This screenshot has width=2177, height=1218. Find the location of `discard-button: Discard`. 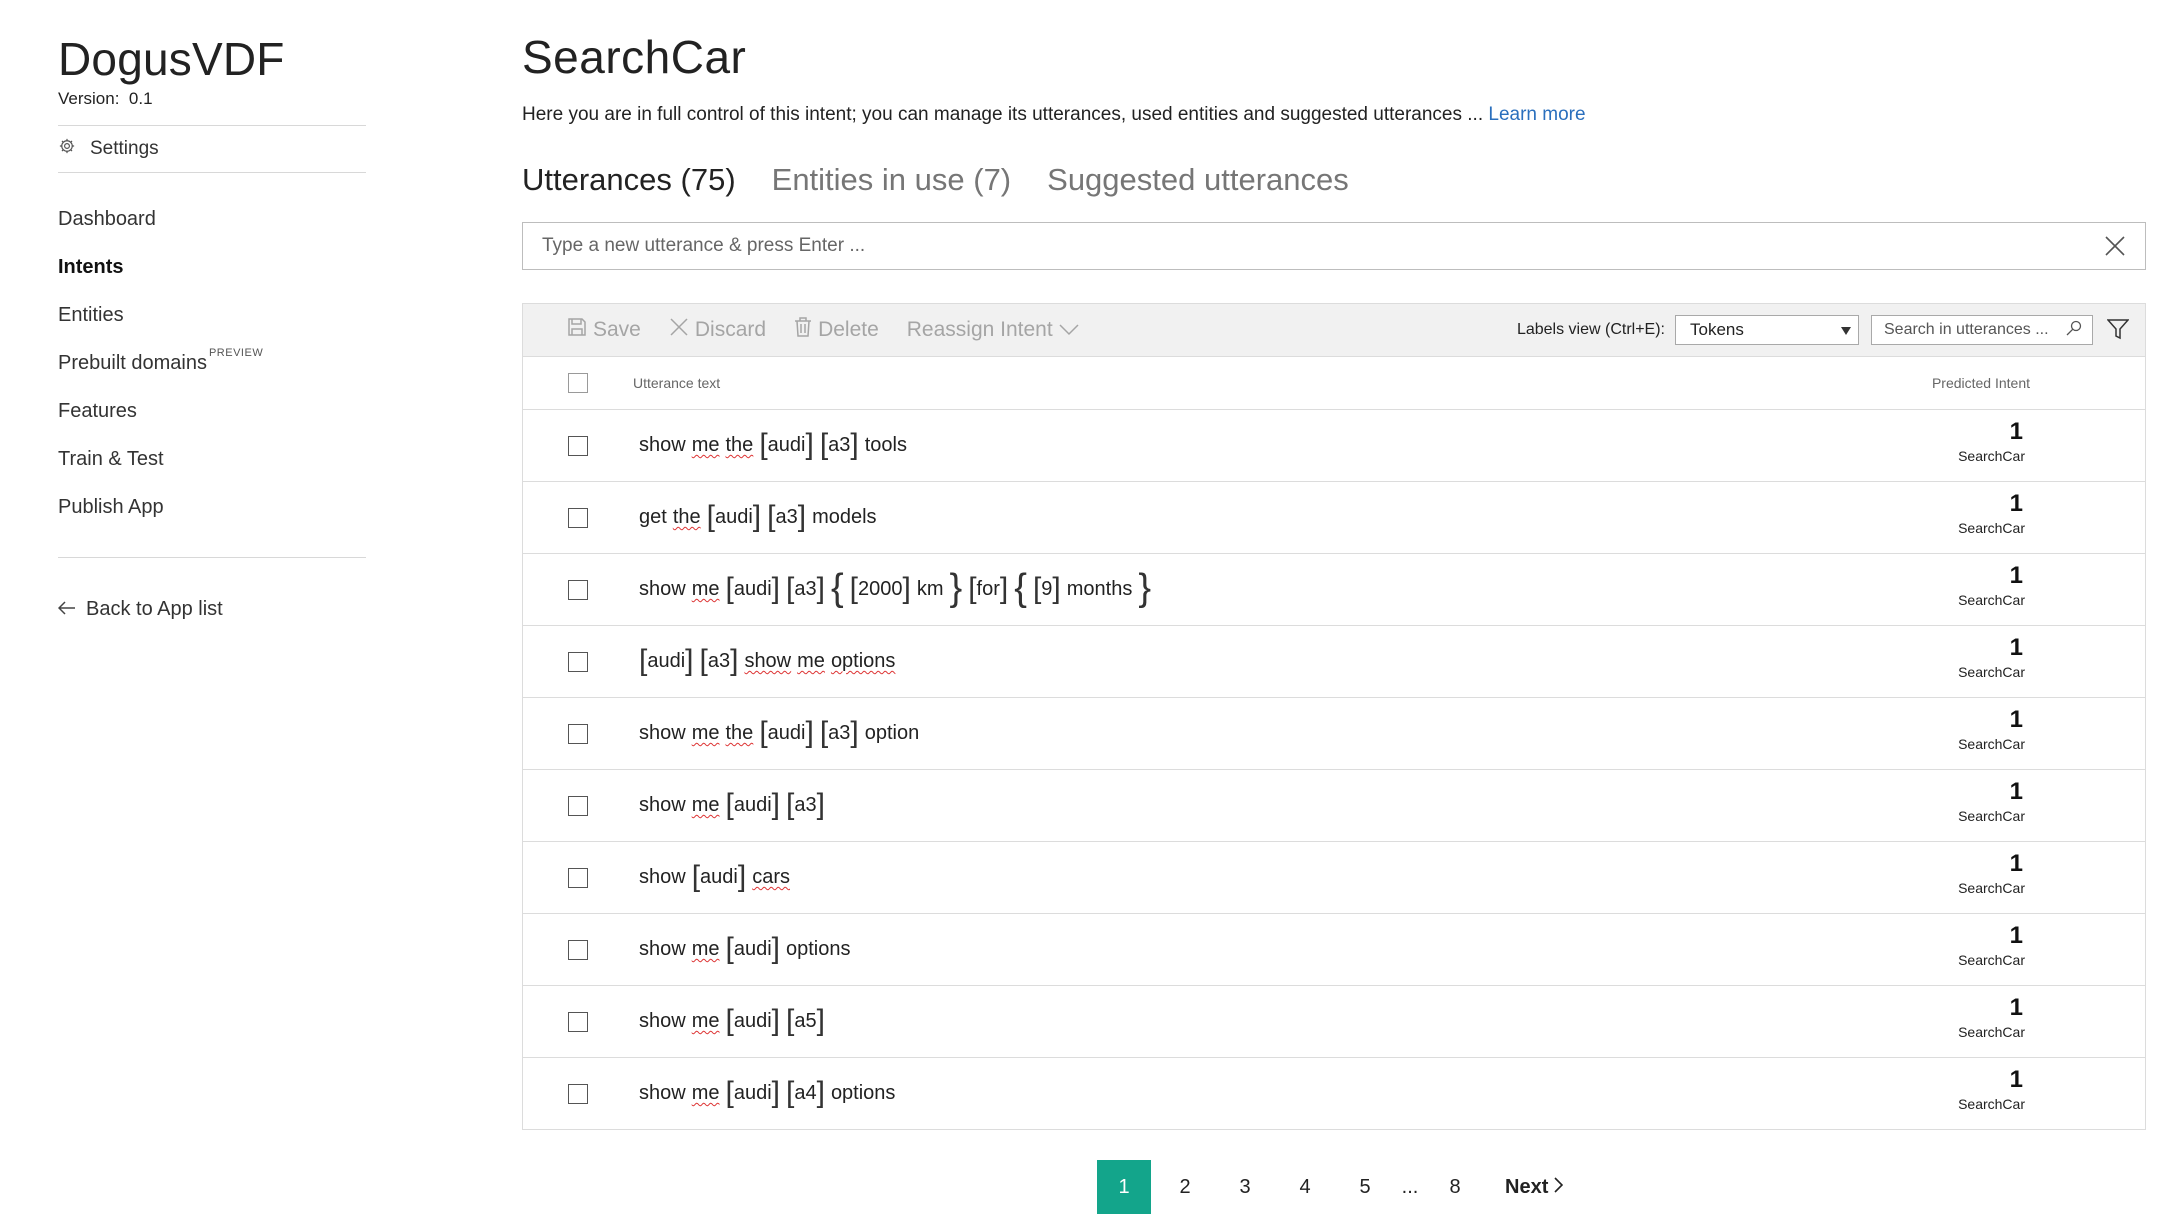

discard-button: Discard is located at coordinates (717, 330).